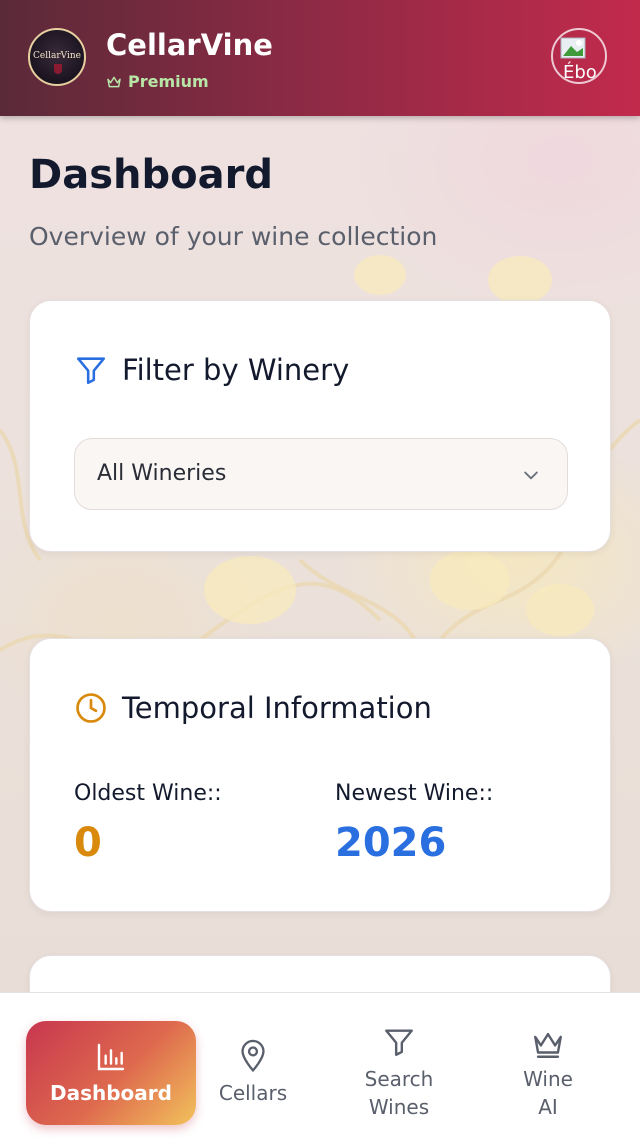  Describe the element at coordinates (391, 843) in the screenshot. I see `newest-wine-value: 2026` at that location.